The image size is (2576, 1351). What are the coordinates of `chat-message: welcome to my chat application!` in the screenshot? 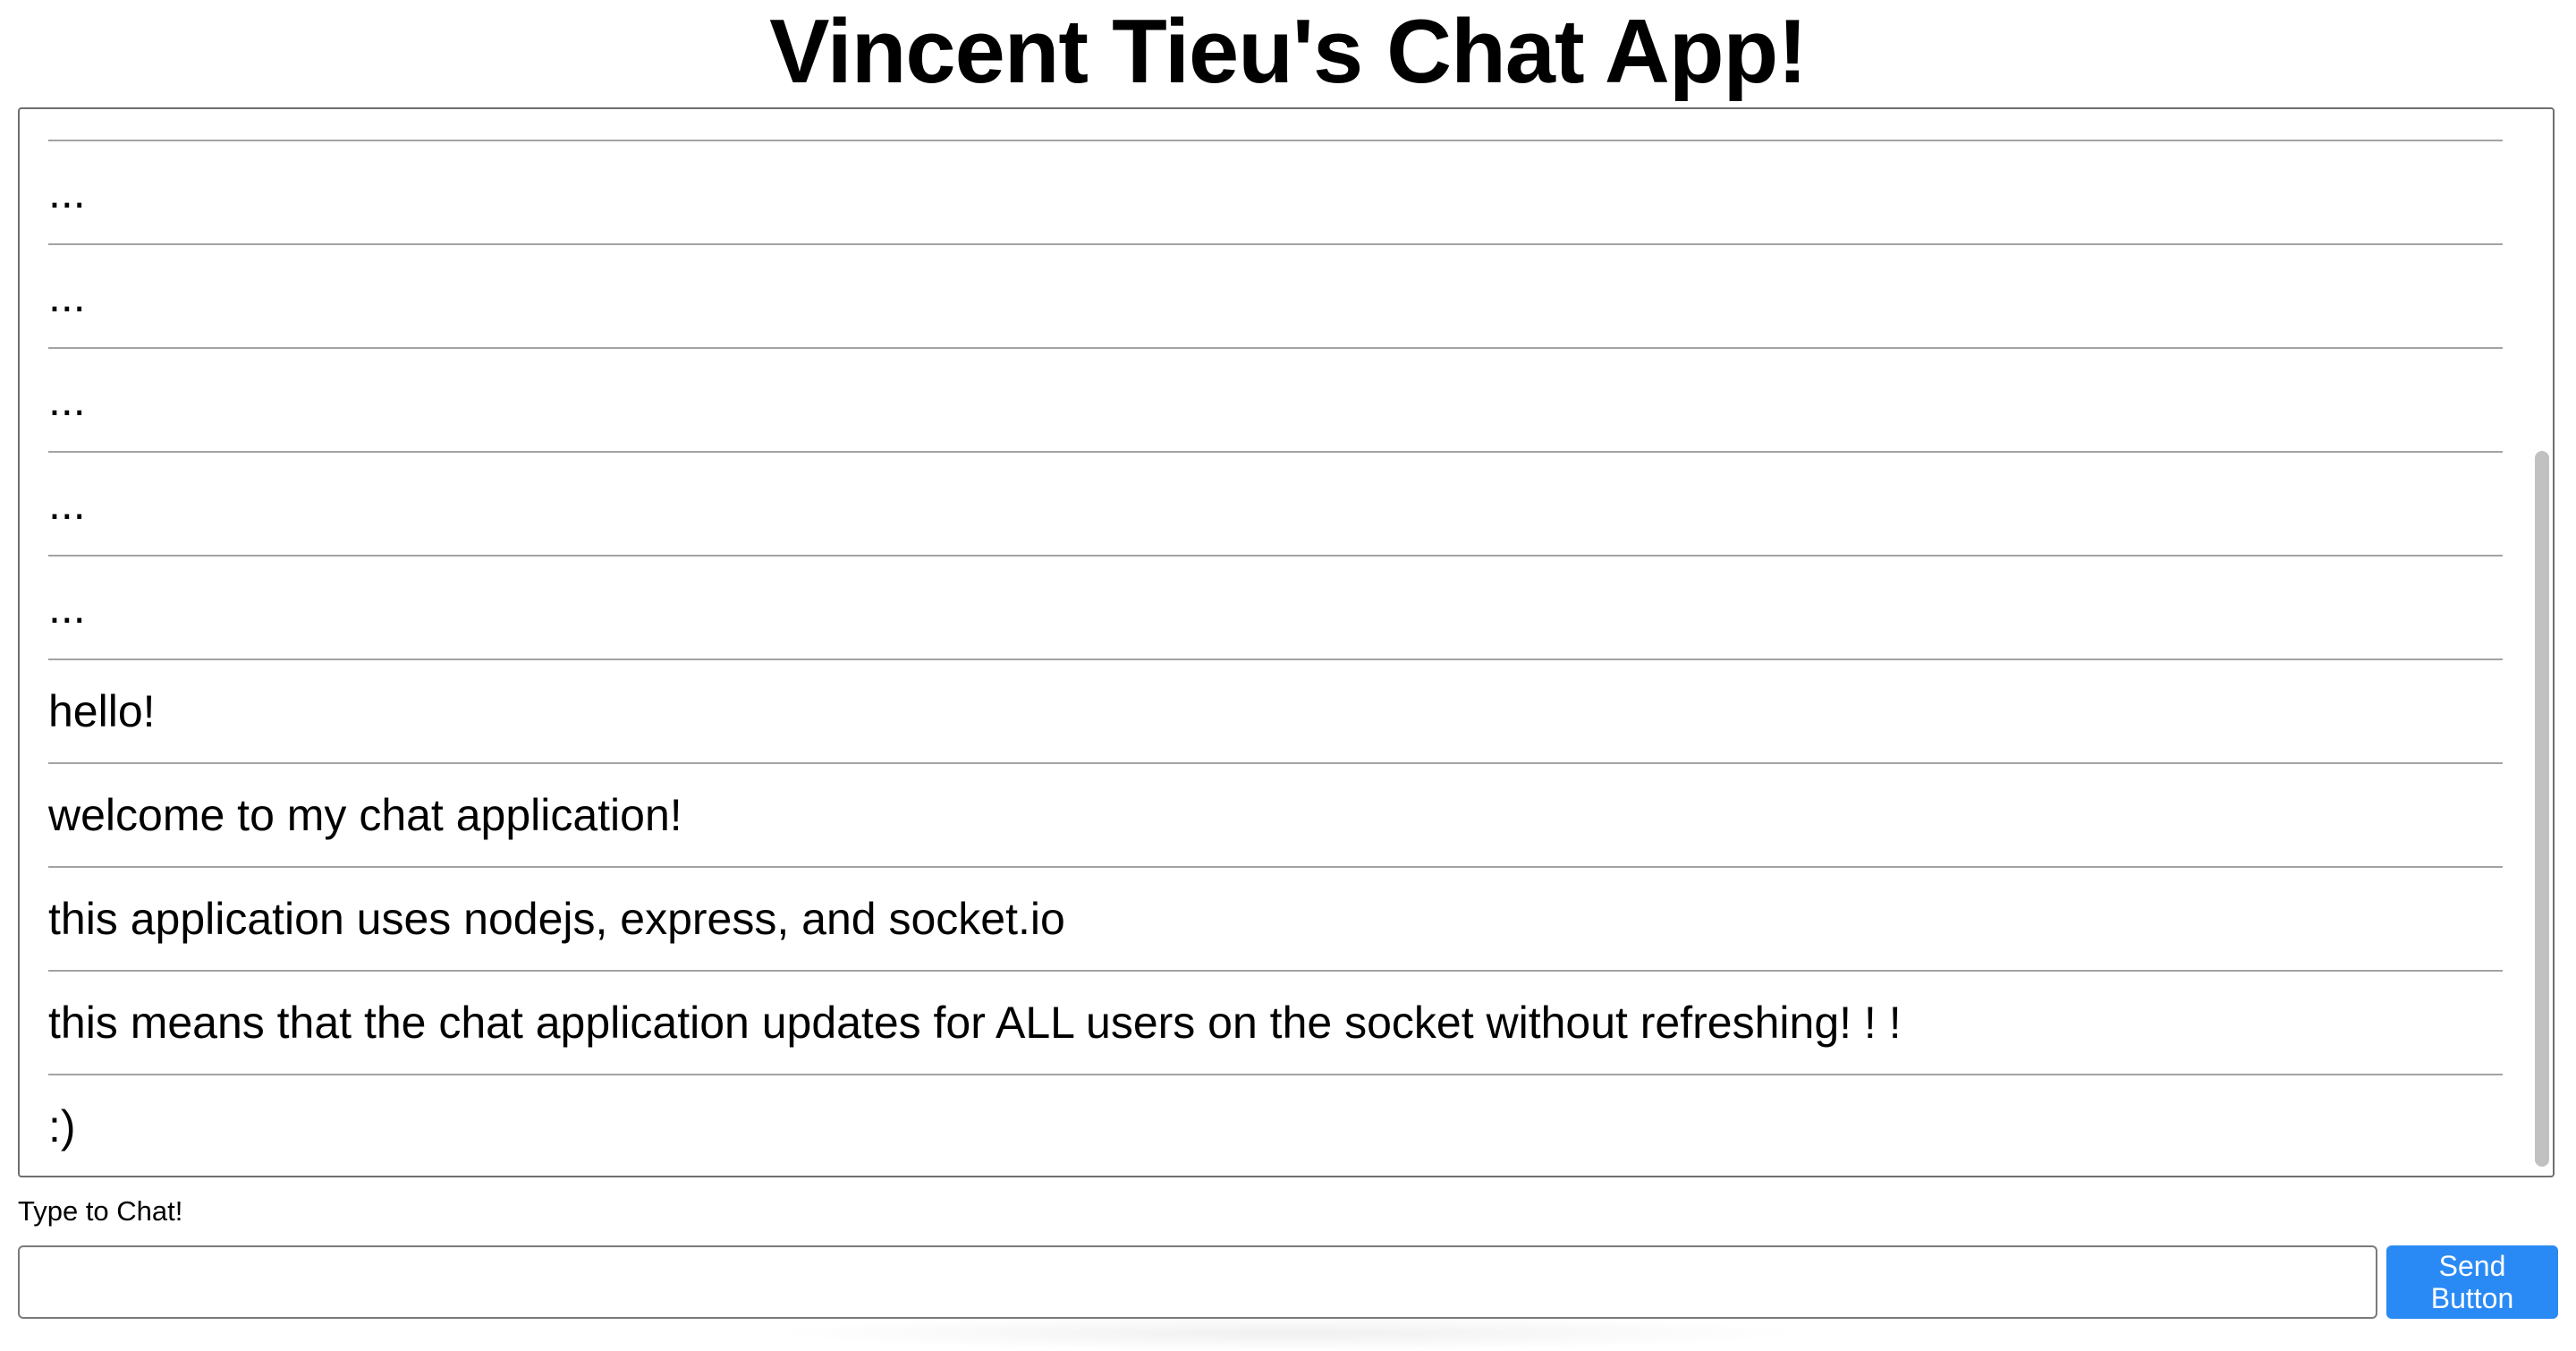 It's located at (1275, 816).